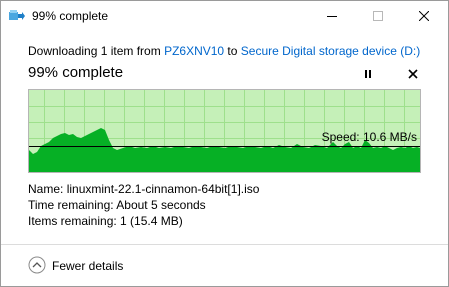 This screenshot has width=449, height=287. What do you see at coordinates (232, 51) in the screenshot?
I see `download-middle: to` at bounding box center [232, 51].